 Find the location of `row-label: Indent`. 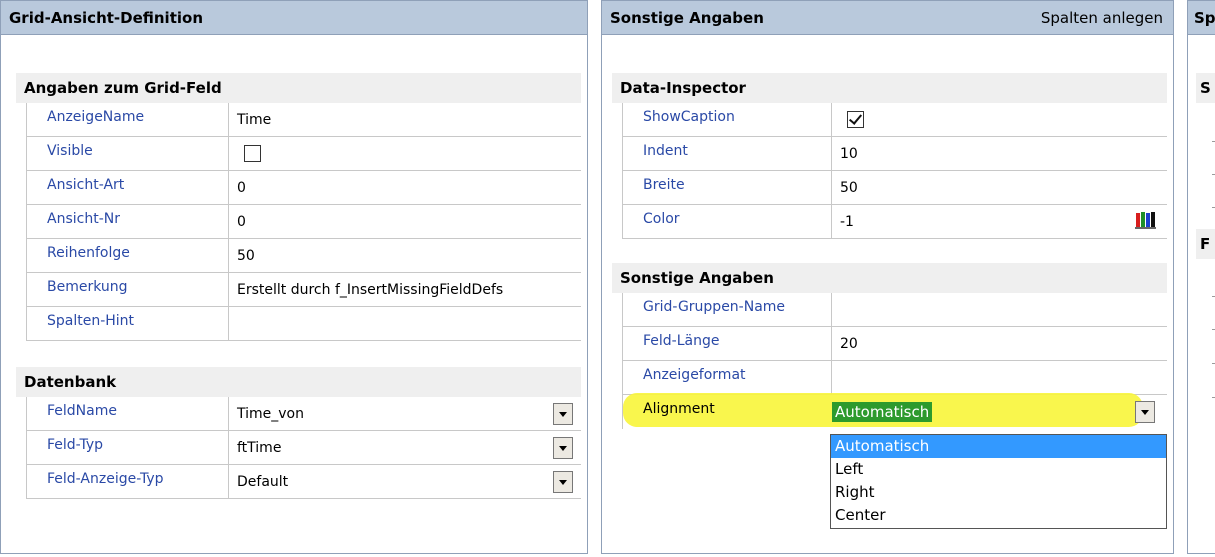

row-label: Indent is located at coordinates (727, 153).